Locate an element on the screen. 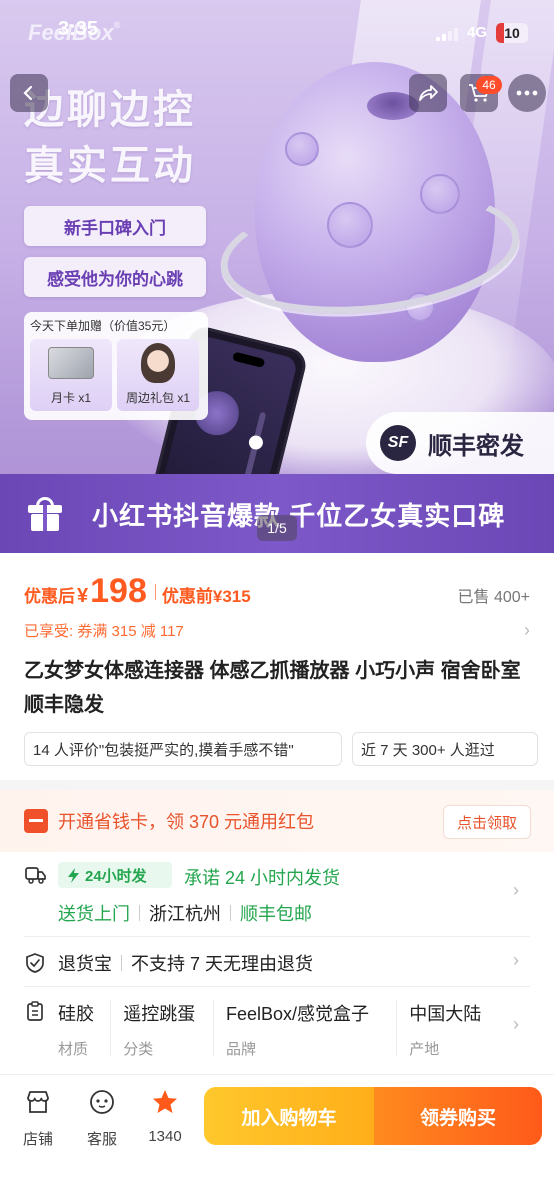 This screenshot has width=554, height=1200. crater is located at coordinates (302, 149).